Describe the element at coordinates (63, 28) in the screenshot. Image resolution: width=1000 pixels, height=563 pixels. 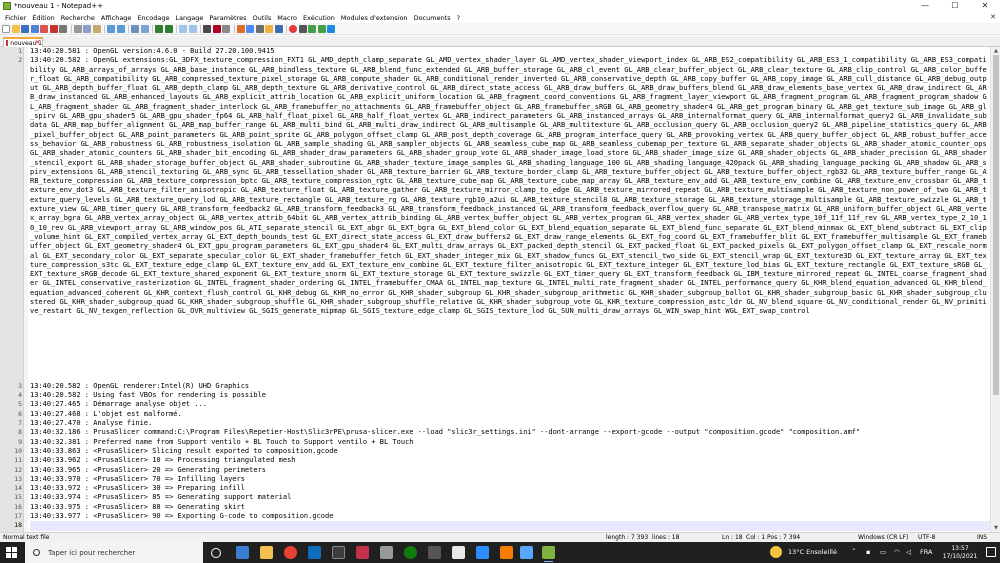
I see `print-icon` at that location.